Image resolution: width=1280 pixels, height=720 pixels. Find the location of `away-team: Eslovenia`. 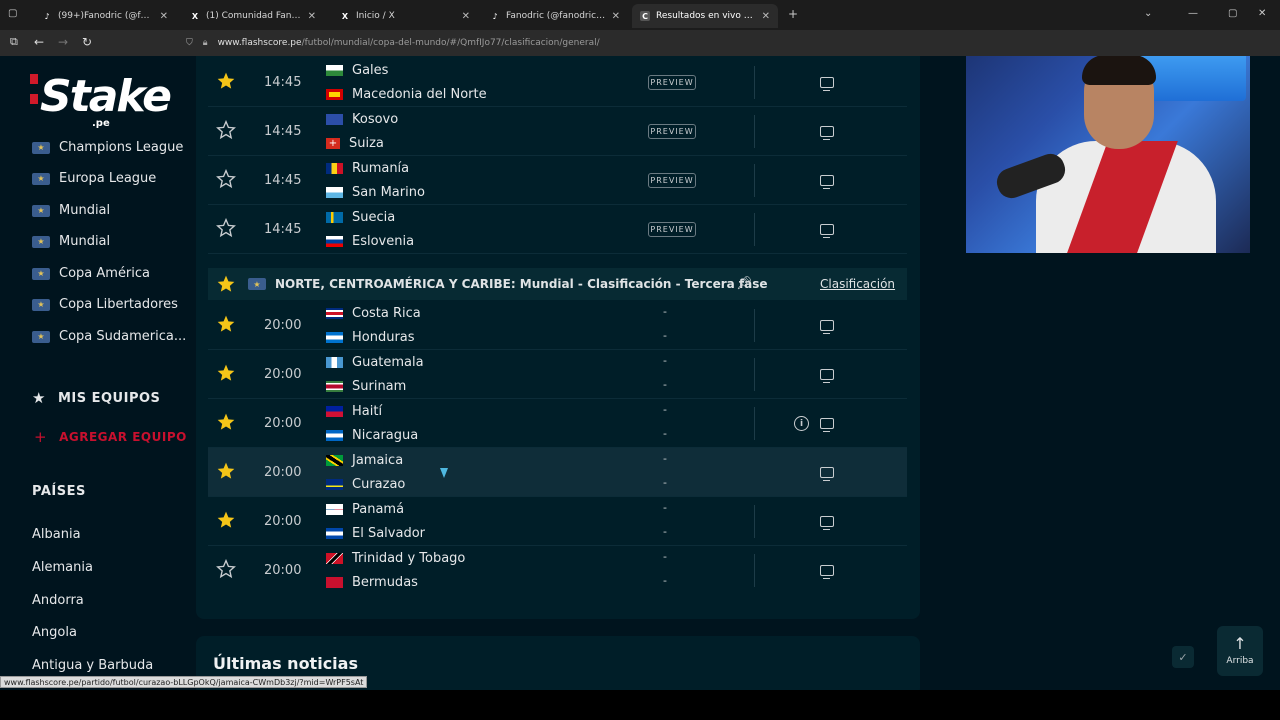

away-team: Eslovenia is located at coordinates (370, 241).